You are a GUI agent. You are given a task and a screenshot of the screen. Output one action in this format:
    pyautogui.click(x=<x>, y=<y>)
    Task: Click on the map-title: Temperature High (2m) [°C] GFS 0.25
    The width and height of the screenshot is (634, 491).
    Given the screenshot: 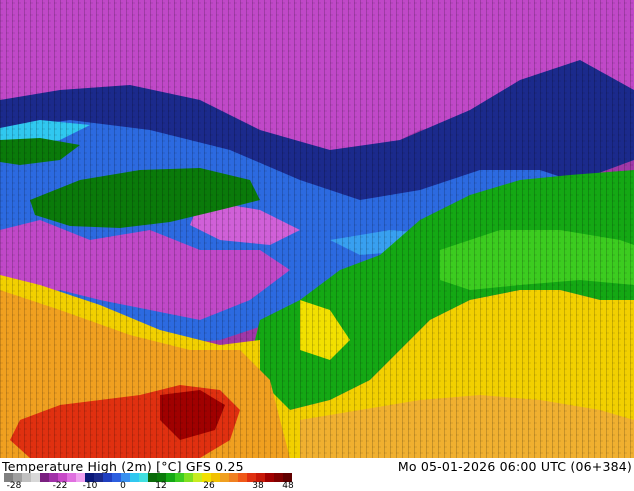 What is the action you would take?
    pyautogui.click(x=123, y=466)
    